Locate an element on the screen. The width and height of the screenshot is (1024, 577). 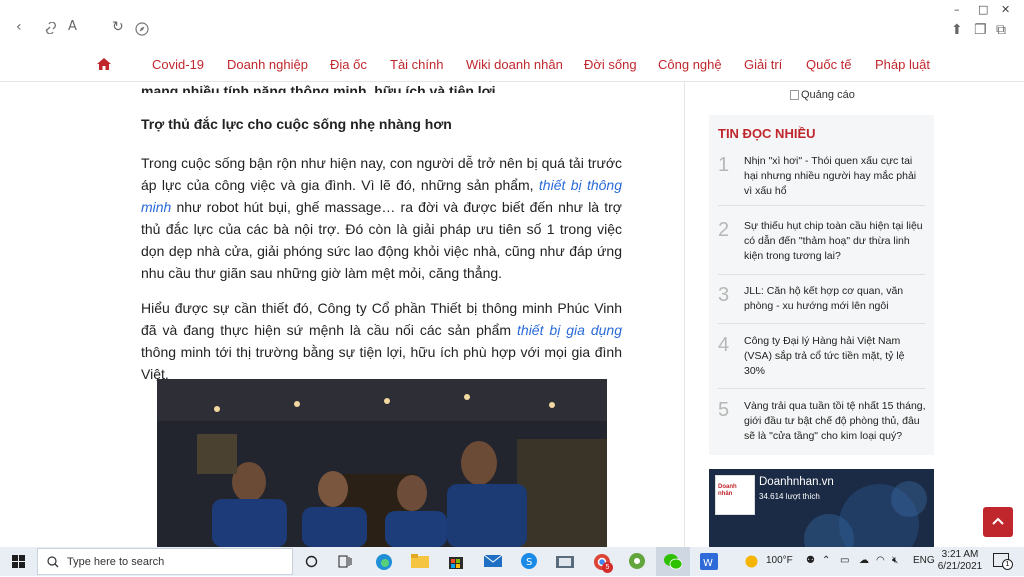
refresh-icon: ↻ is located at coordinates (118, 27).